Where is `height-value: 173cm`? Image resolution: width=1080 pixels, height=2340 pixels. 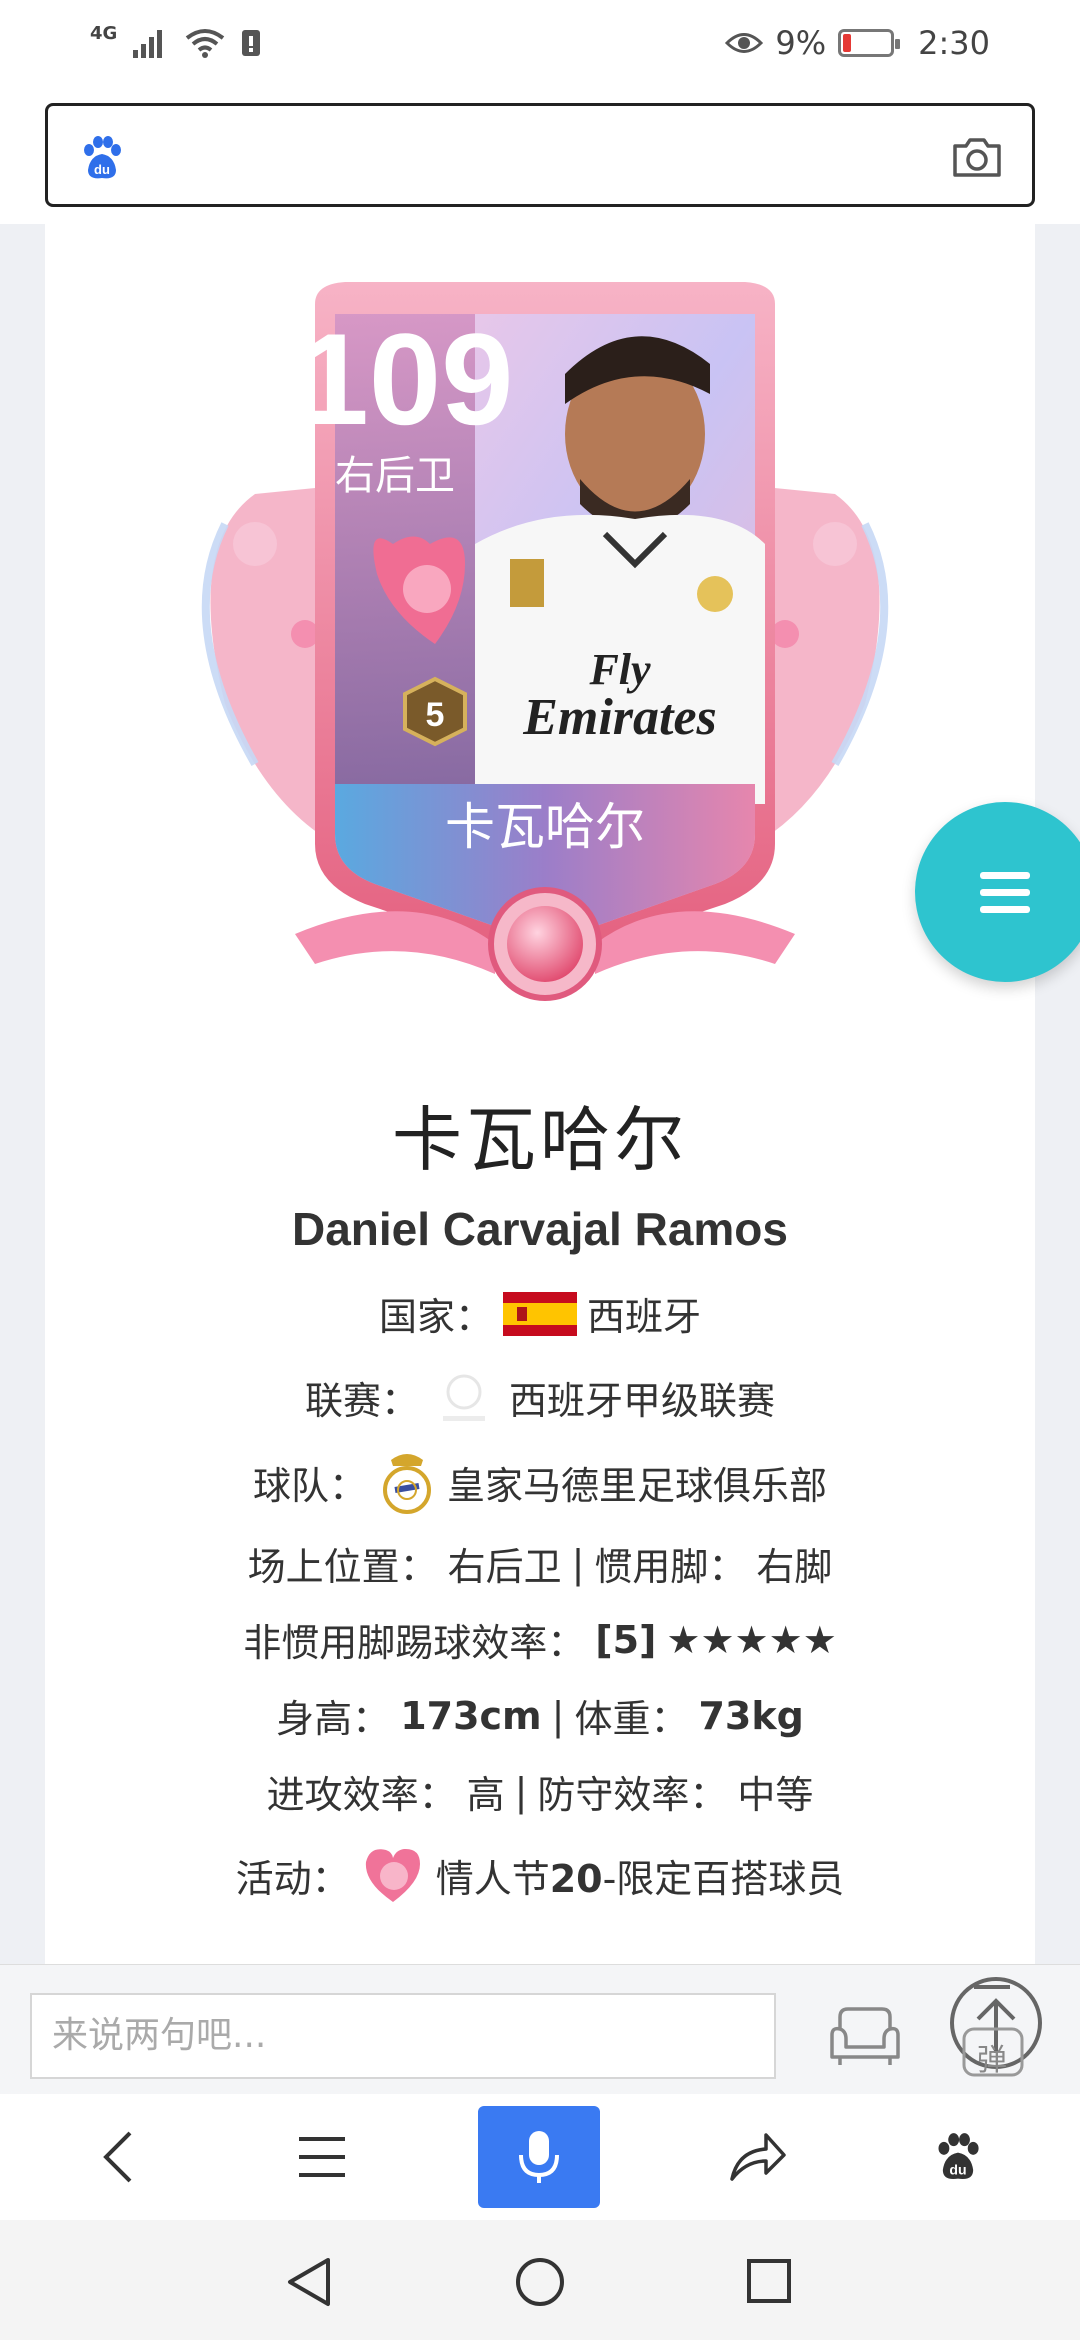 height-value: 173cm is located at coordinates (471, 1715).